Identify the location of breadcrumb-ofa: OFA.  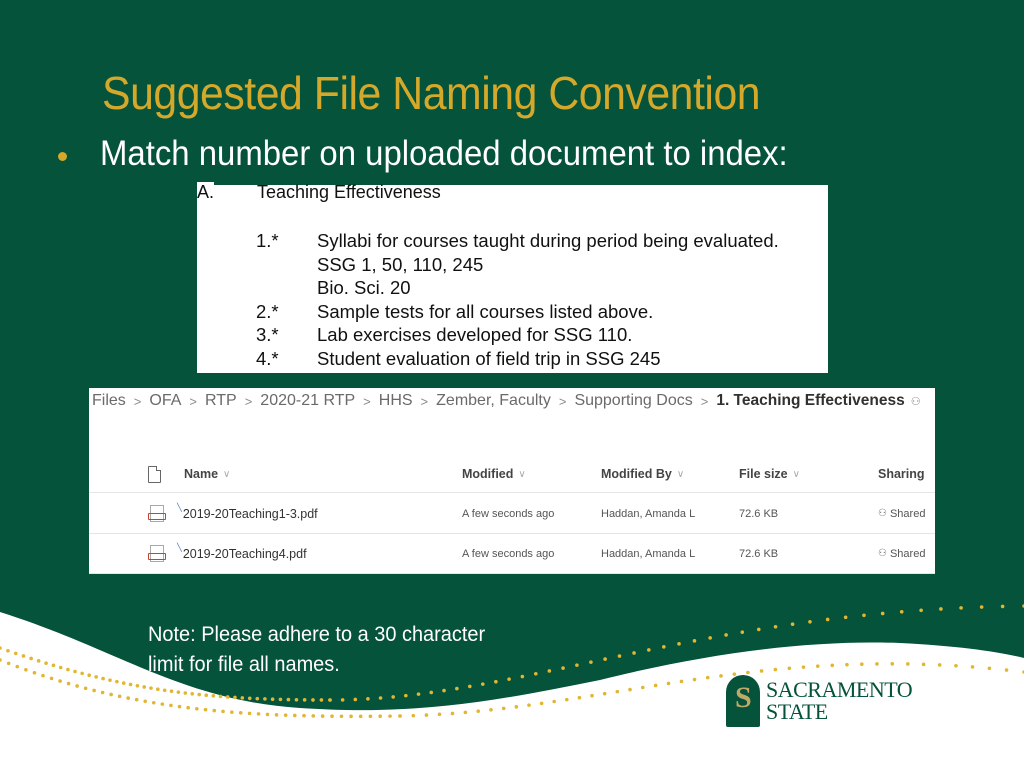
(165, 401).